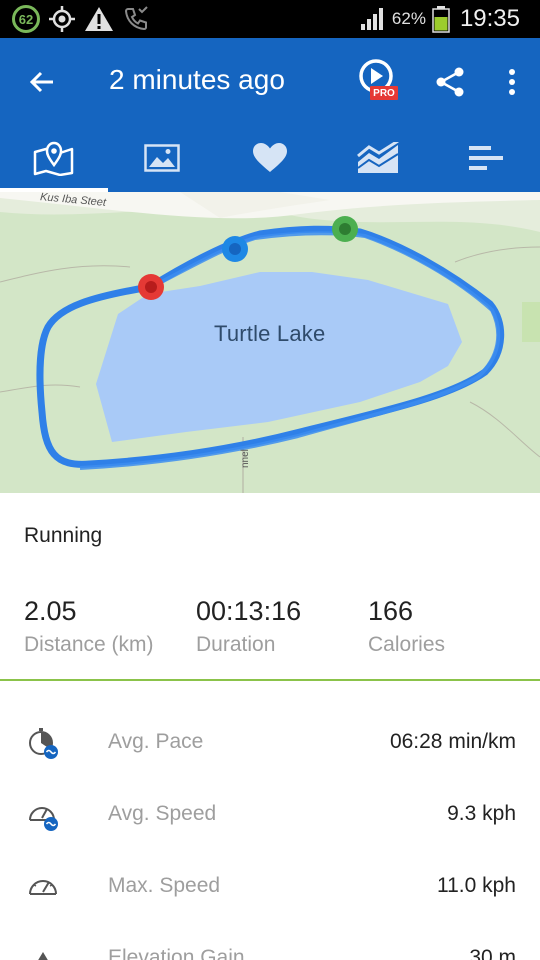 The height and width of the screenshot is (960, 540). I want to click on status-icons-left: 62, so click(81, 19).